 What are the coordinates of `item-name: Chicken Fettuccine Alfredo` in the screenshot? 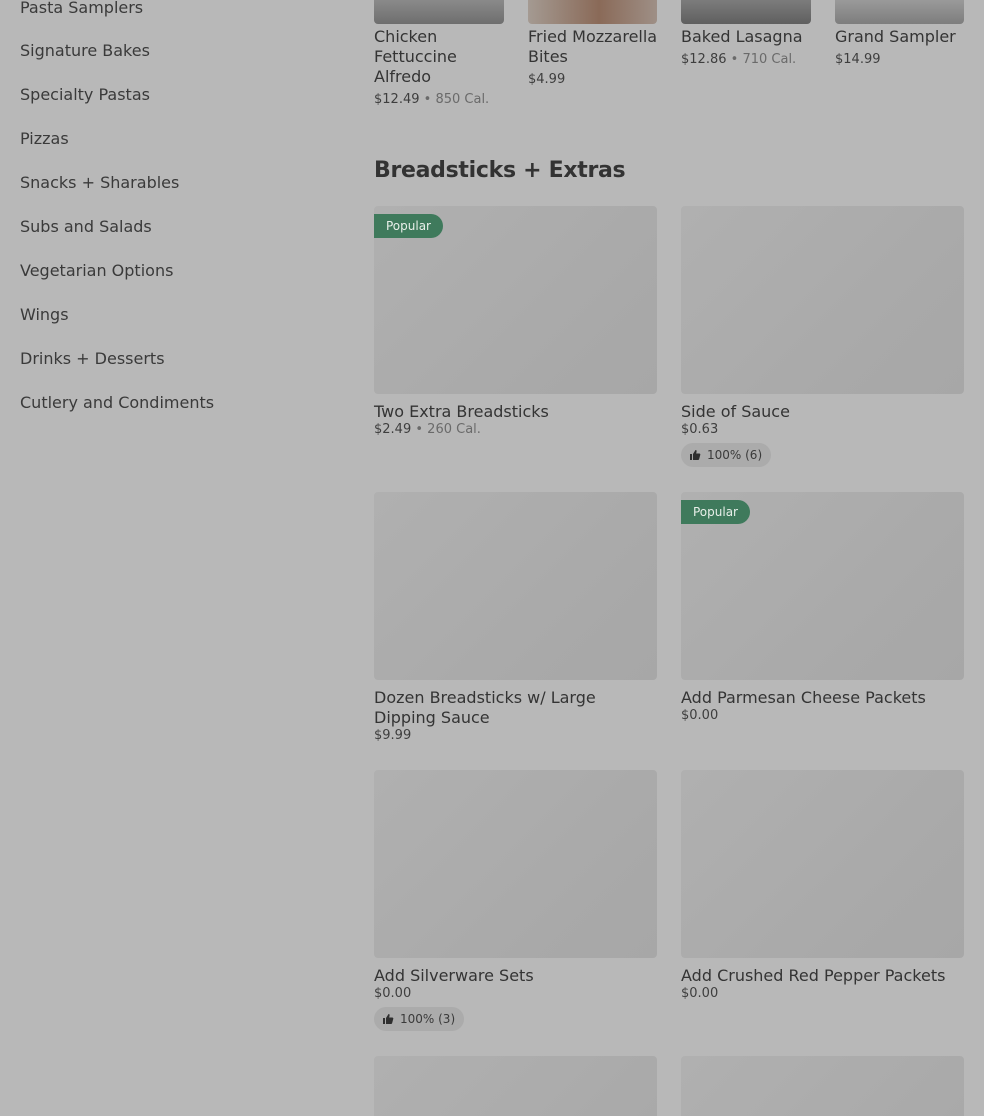 It's located at (415, 56).